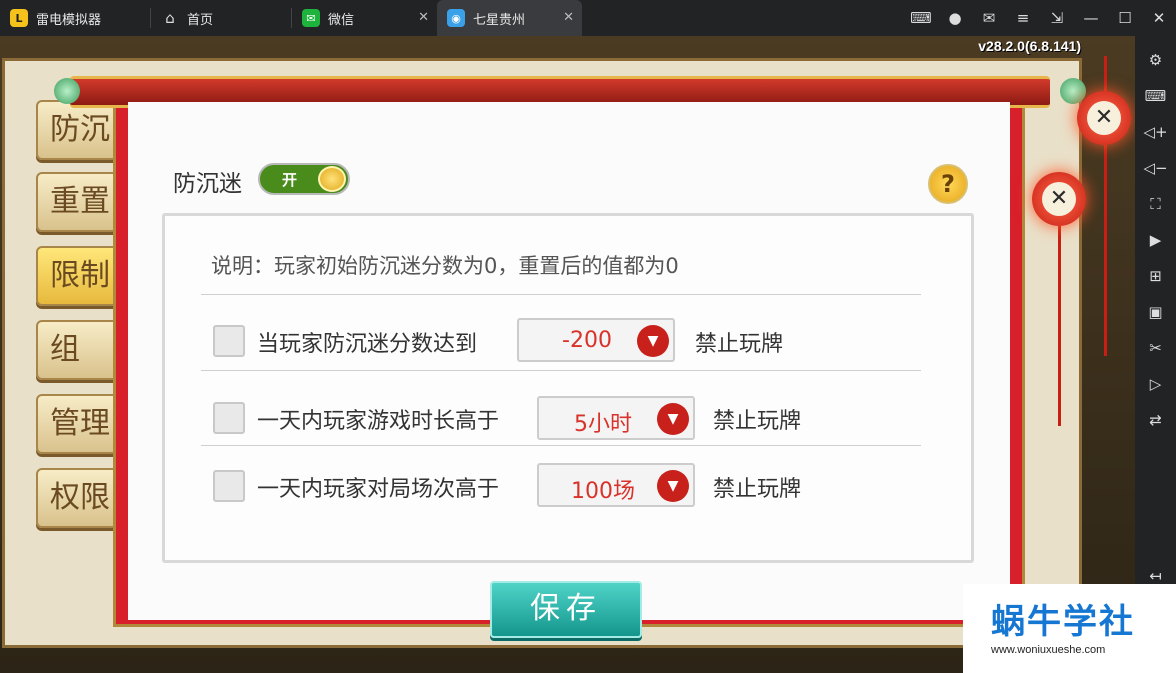 This screenshot has height=673, width=1176. What do you see at coordinates (603, 424) in the screenshot?
I see `dropdown-value: 5小时` at bounding box center [603, 424].